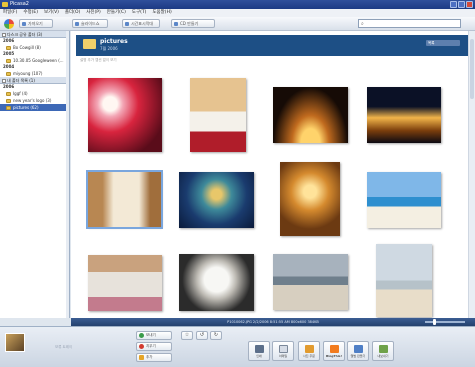 The height and width of the screenshot is (367, 475). I want to click on menu-edit: 수정(E), so click(30, 13).